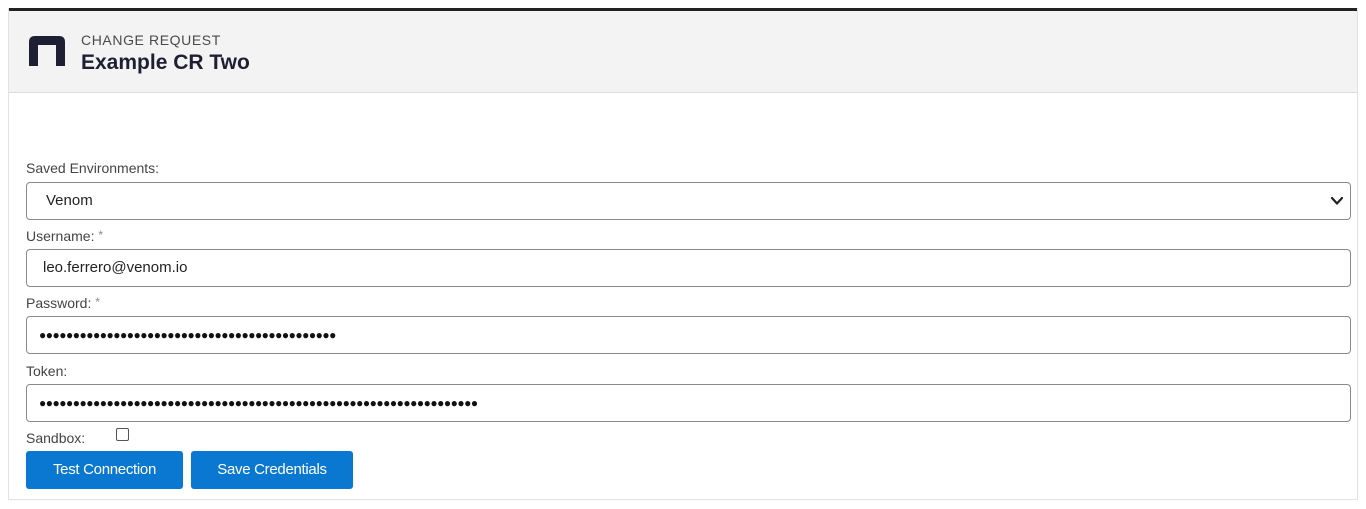 Image resolution: width=1366 pixels, height=509 pixels. Describe the element at coordinates (63, 303) in the screenshot. I see `password-label: Password: *` at that location.